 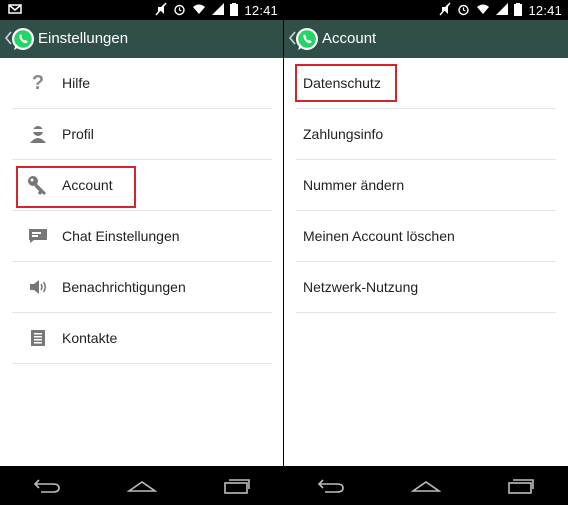 What do you see at coordinates (124, 287) in the screenshot?
I see `settings-item-label: Benachrichtigungen` at bounding box center [124, 287].